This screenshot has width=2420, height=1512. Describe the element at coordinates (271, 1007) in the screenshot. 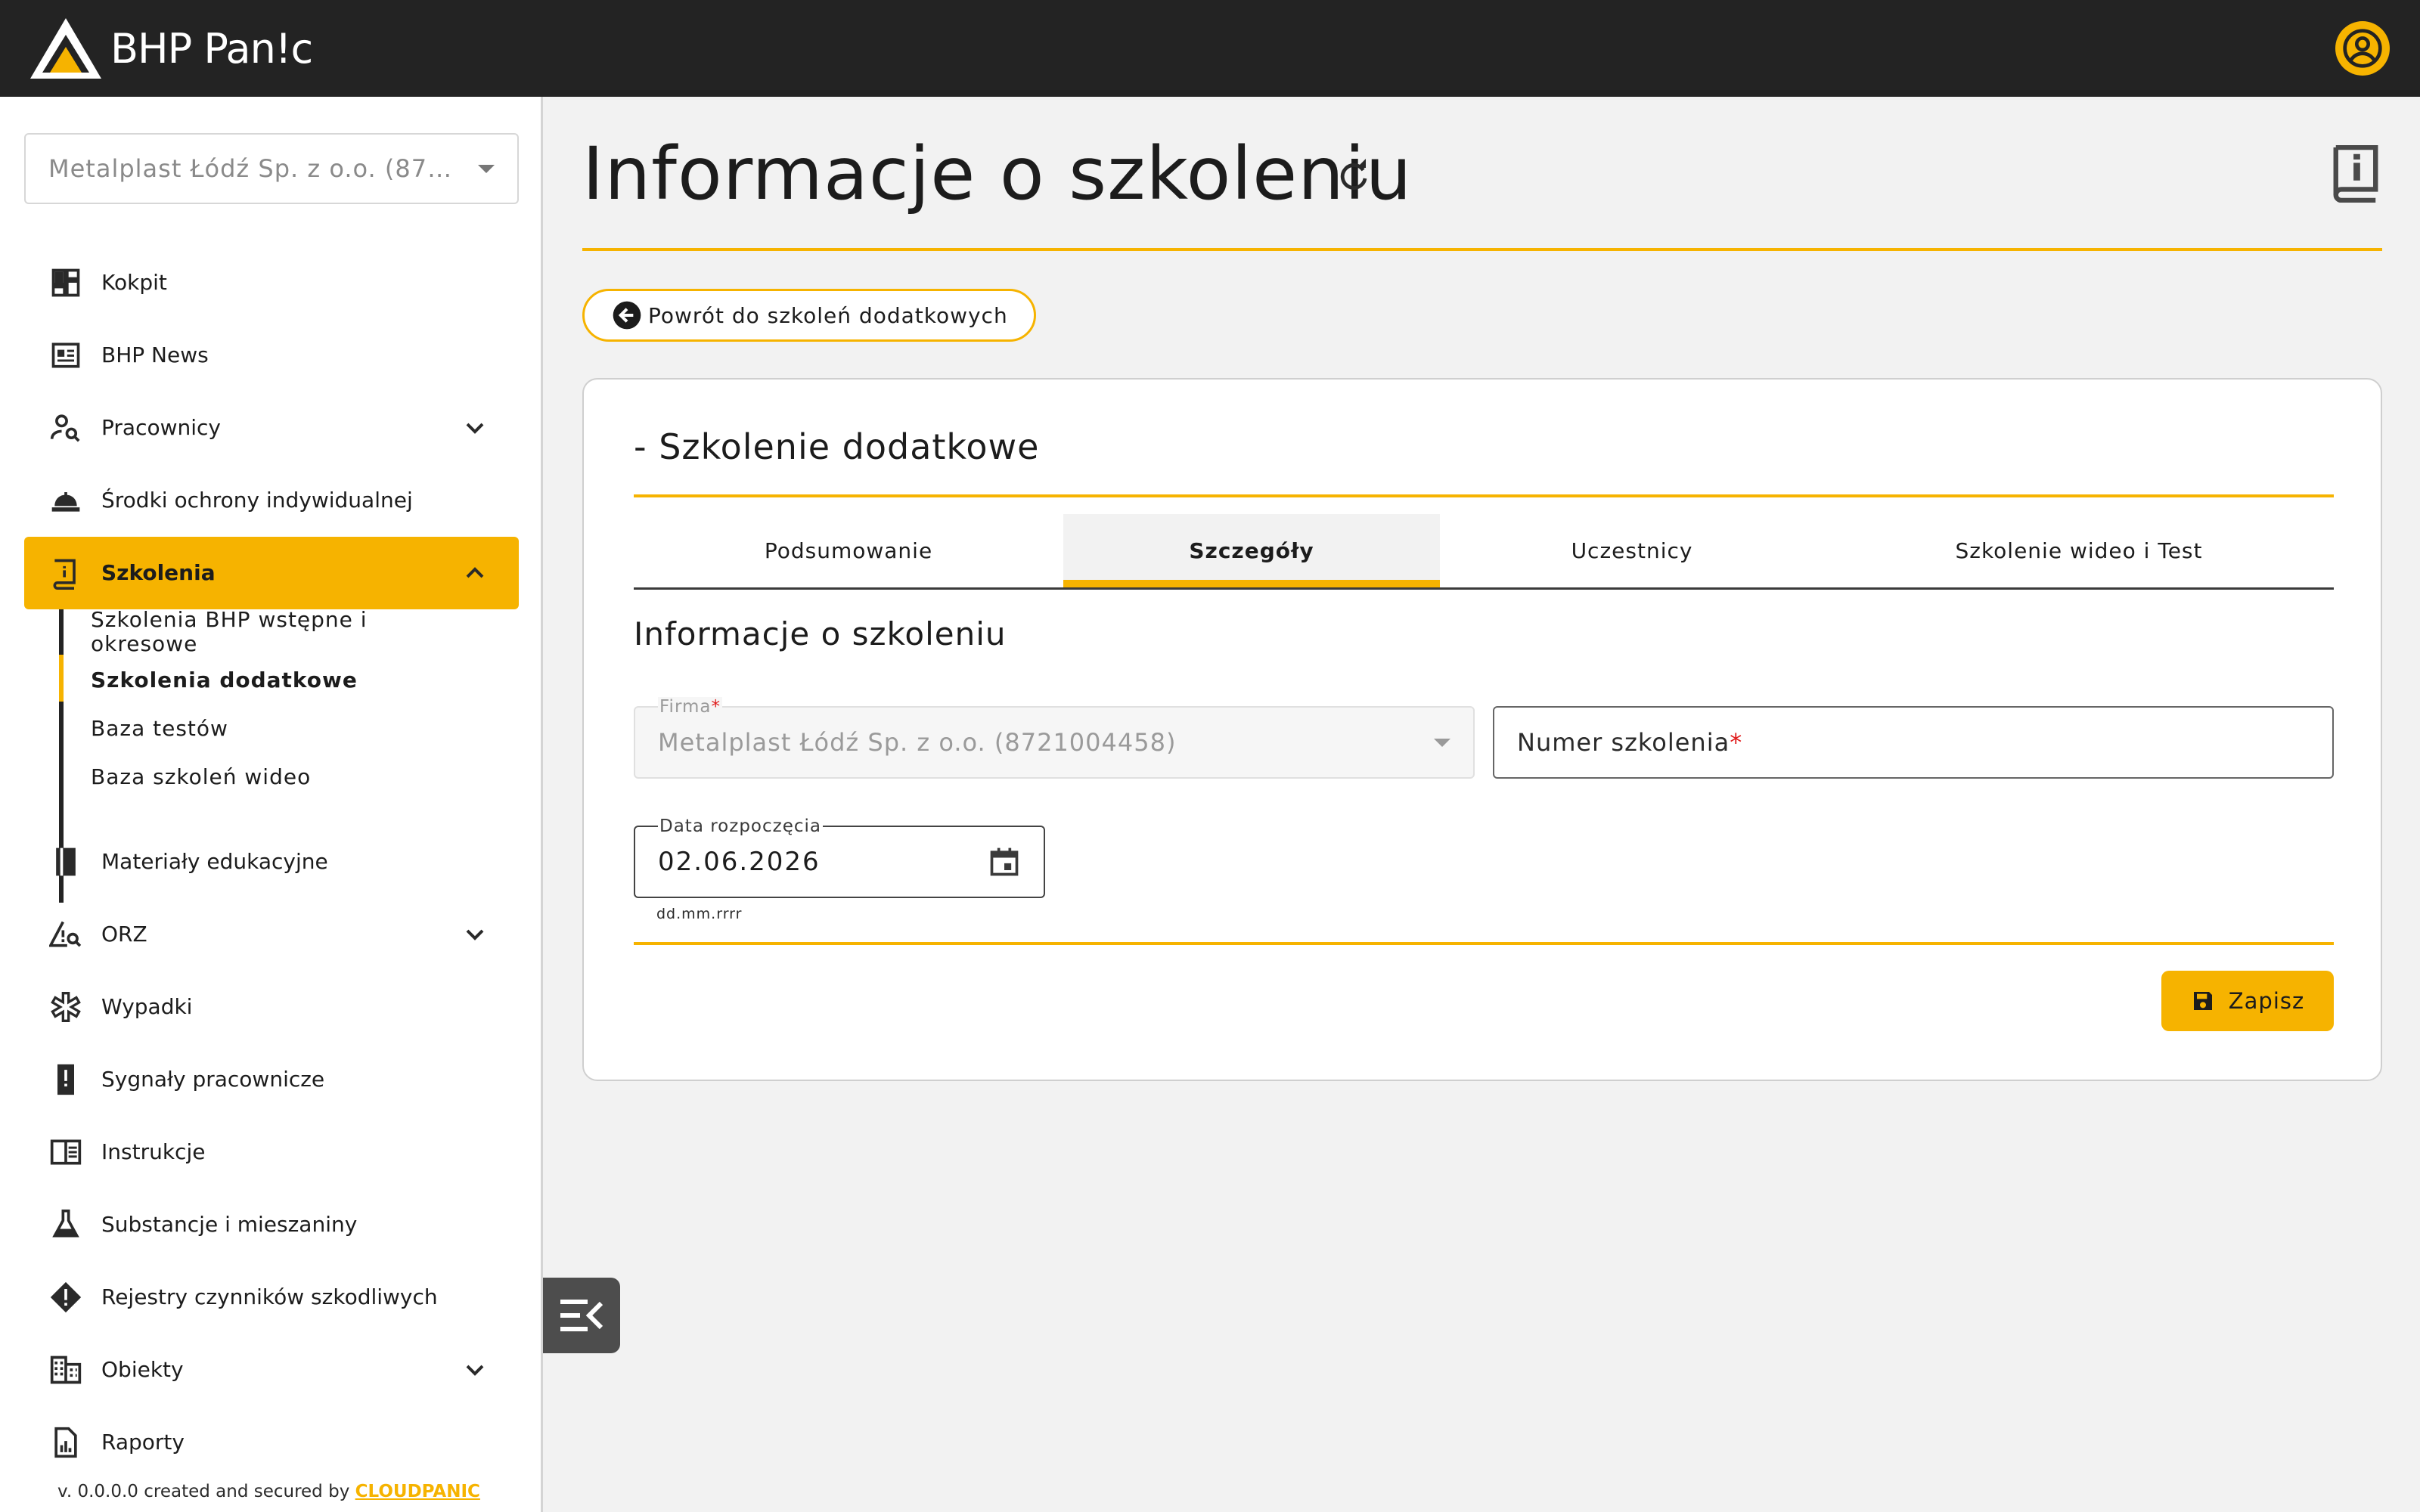

I see `sidebar-item-wypadki: Wypadki` at that location.